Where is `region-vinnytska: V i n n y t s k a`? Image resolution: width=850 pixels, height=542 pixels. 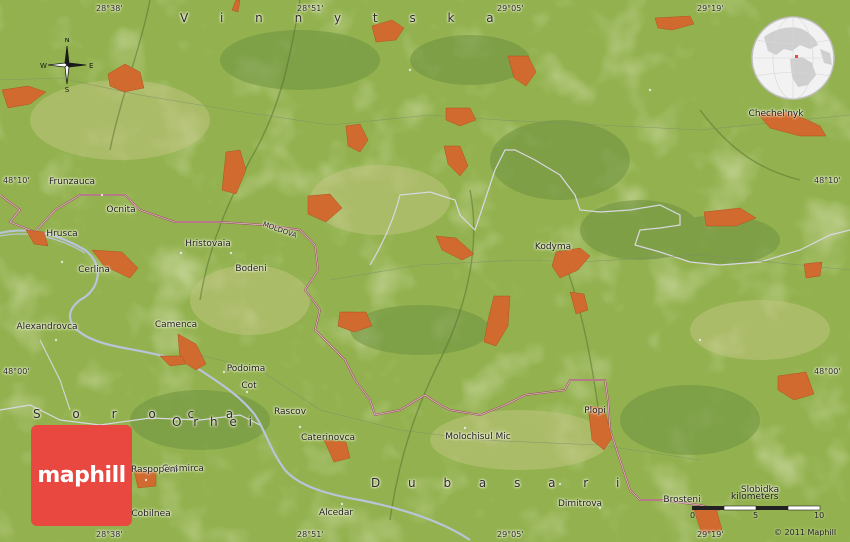
region-vinnytska: V i n n y t s k a is located at coordinates (344, 18).